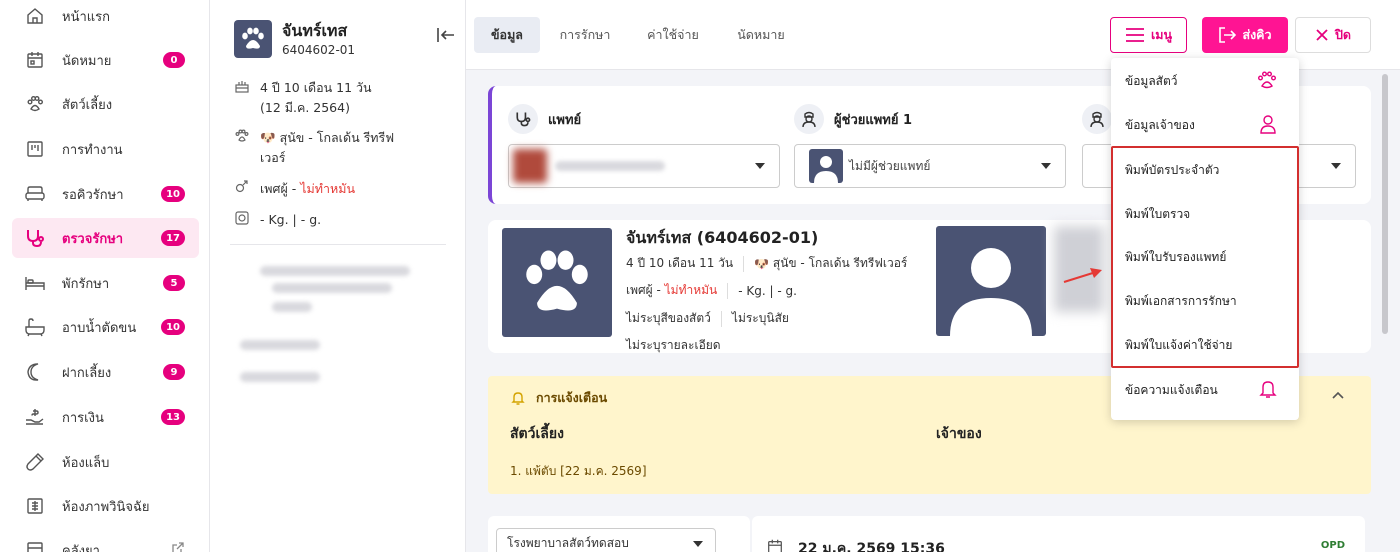 This screenshot has width=1400, height=552. I want to click on sidebar-item-label: พักรักษา, so click(86, 284).